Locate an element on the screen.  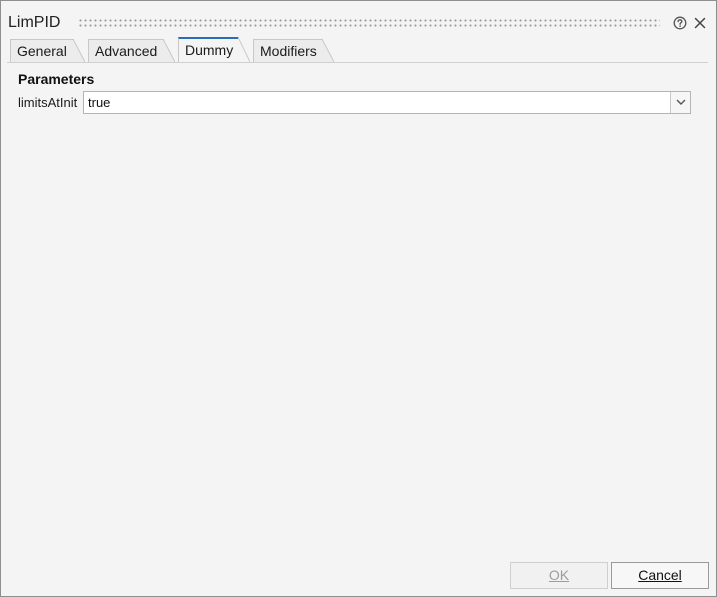
title-bar: LimPID is located at coordinates (358, 20).